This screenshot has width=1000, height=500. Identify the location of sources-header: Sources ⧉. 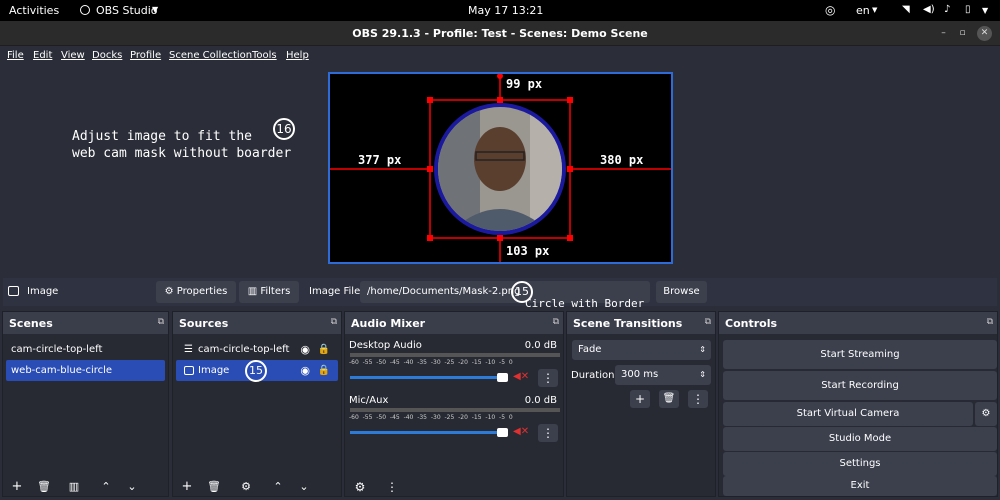
(257, 323).